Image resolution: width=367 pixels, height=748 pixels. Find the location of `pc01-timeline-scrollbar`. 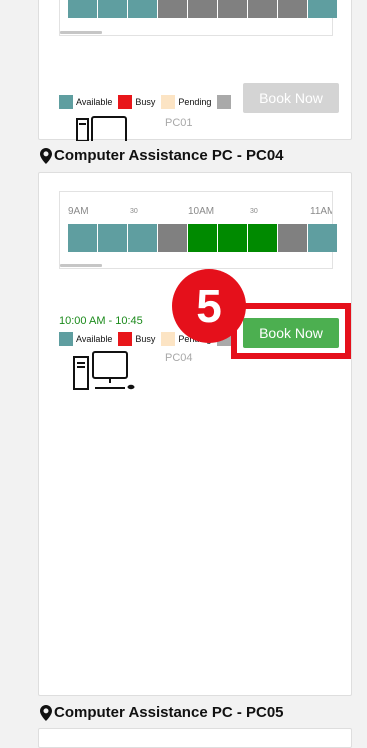

pc01-timeline-scrollbar is located at coordinates (81, 32).